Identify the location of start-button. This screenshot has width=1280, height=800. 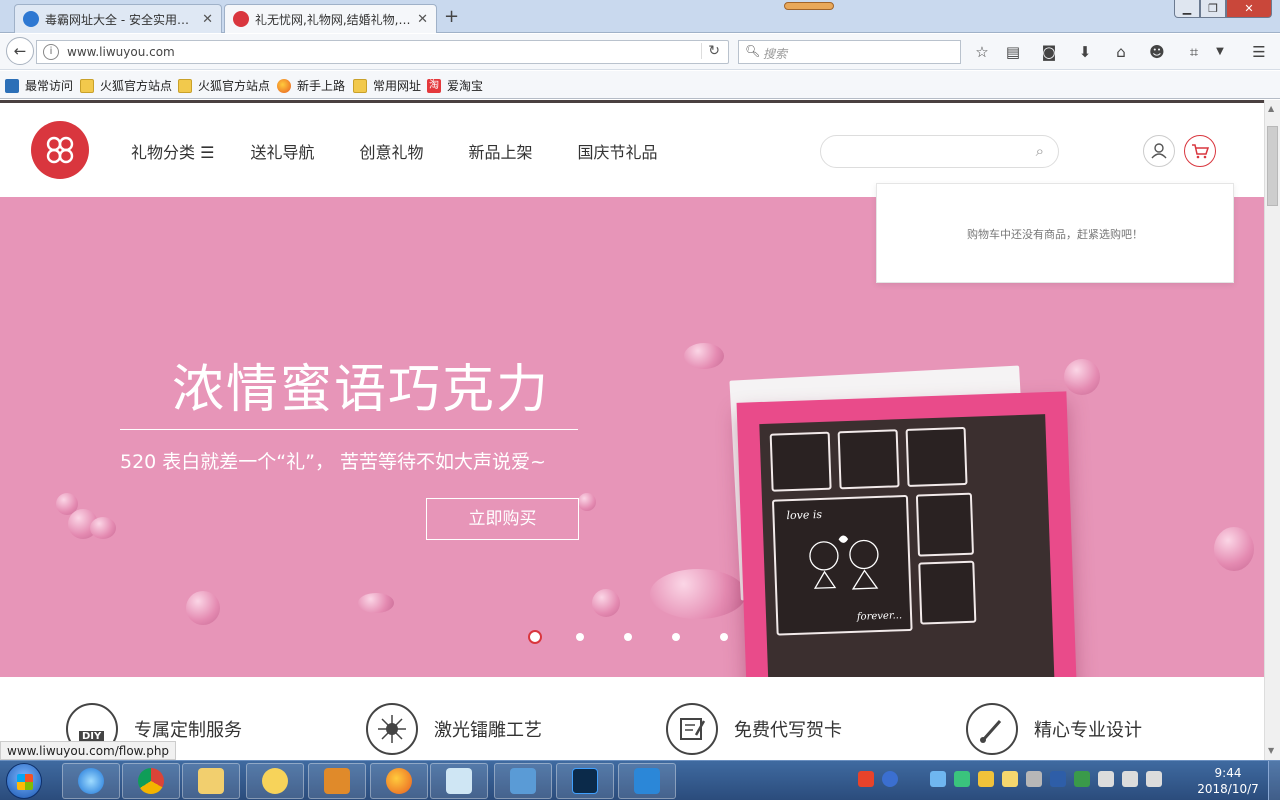
(24, 781).